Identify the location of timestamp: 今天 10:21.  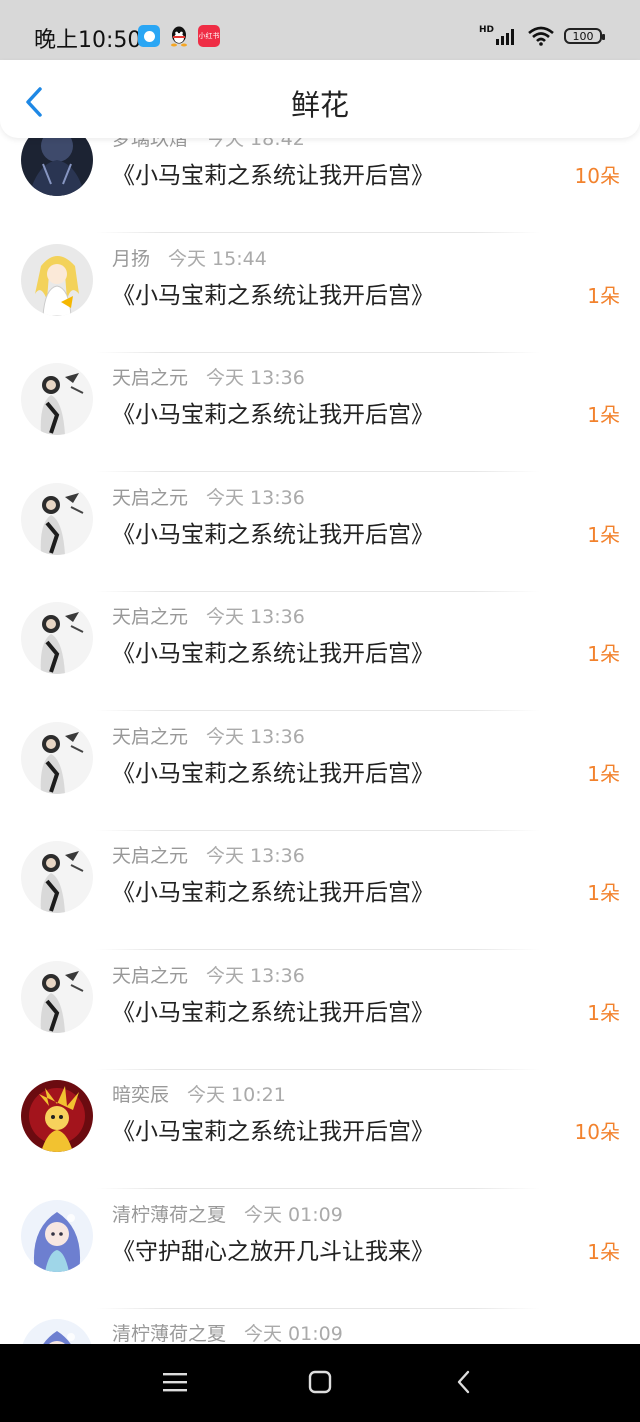
(236, 1095).